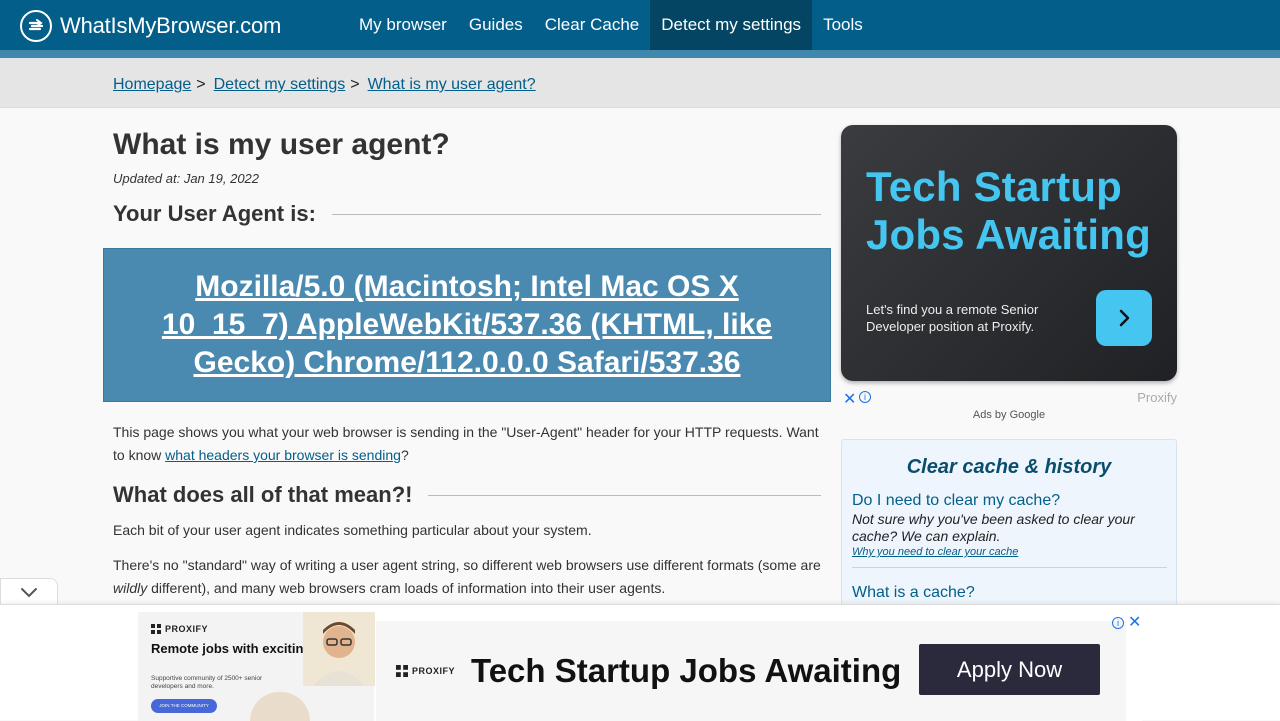 The height and width of the screenshot is (721, 1280). What do you see at coordinates (686, 670) in the screenshot?
I see `banner-title: Tech Startup Jobs Awaiting` at bounding box center [686, 670].